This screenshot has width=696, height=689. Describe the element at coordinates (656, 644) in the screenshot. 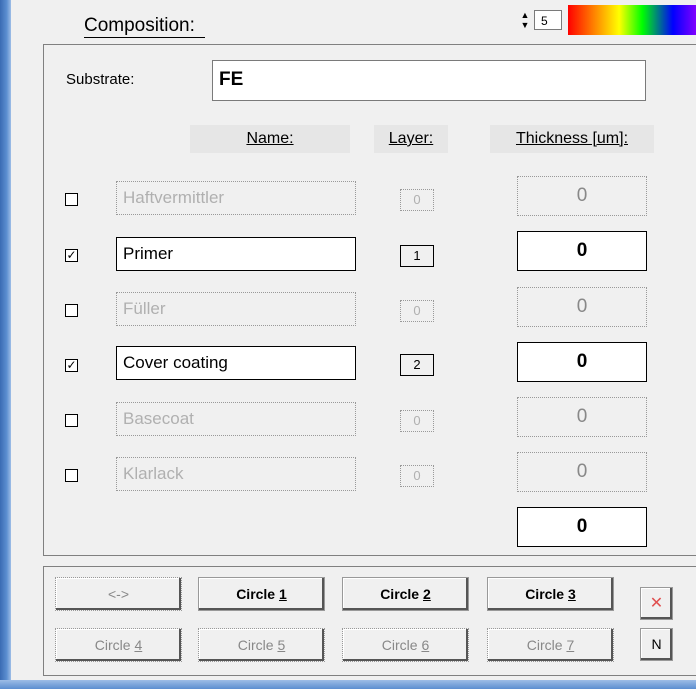

I see `new-button: N` at that location.